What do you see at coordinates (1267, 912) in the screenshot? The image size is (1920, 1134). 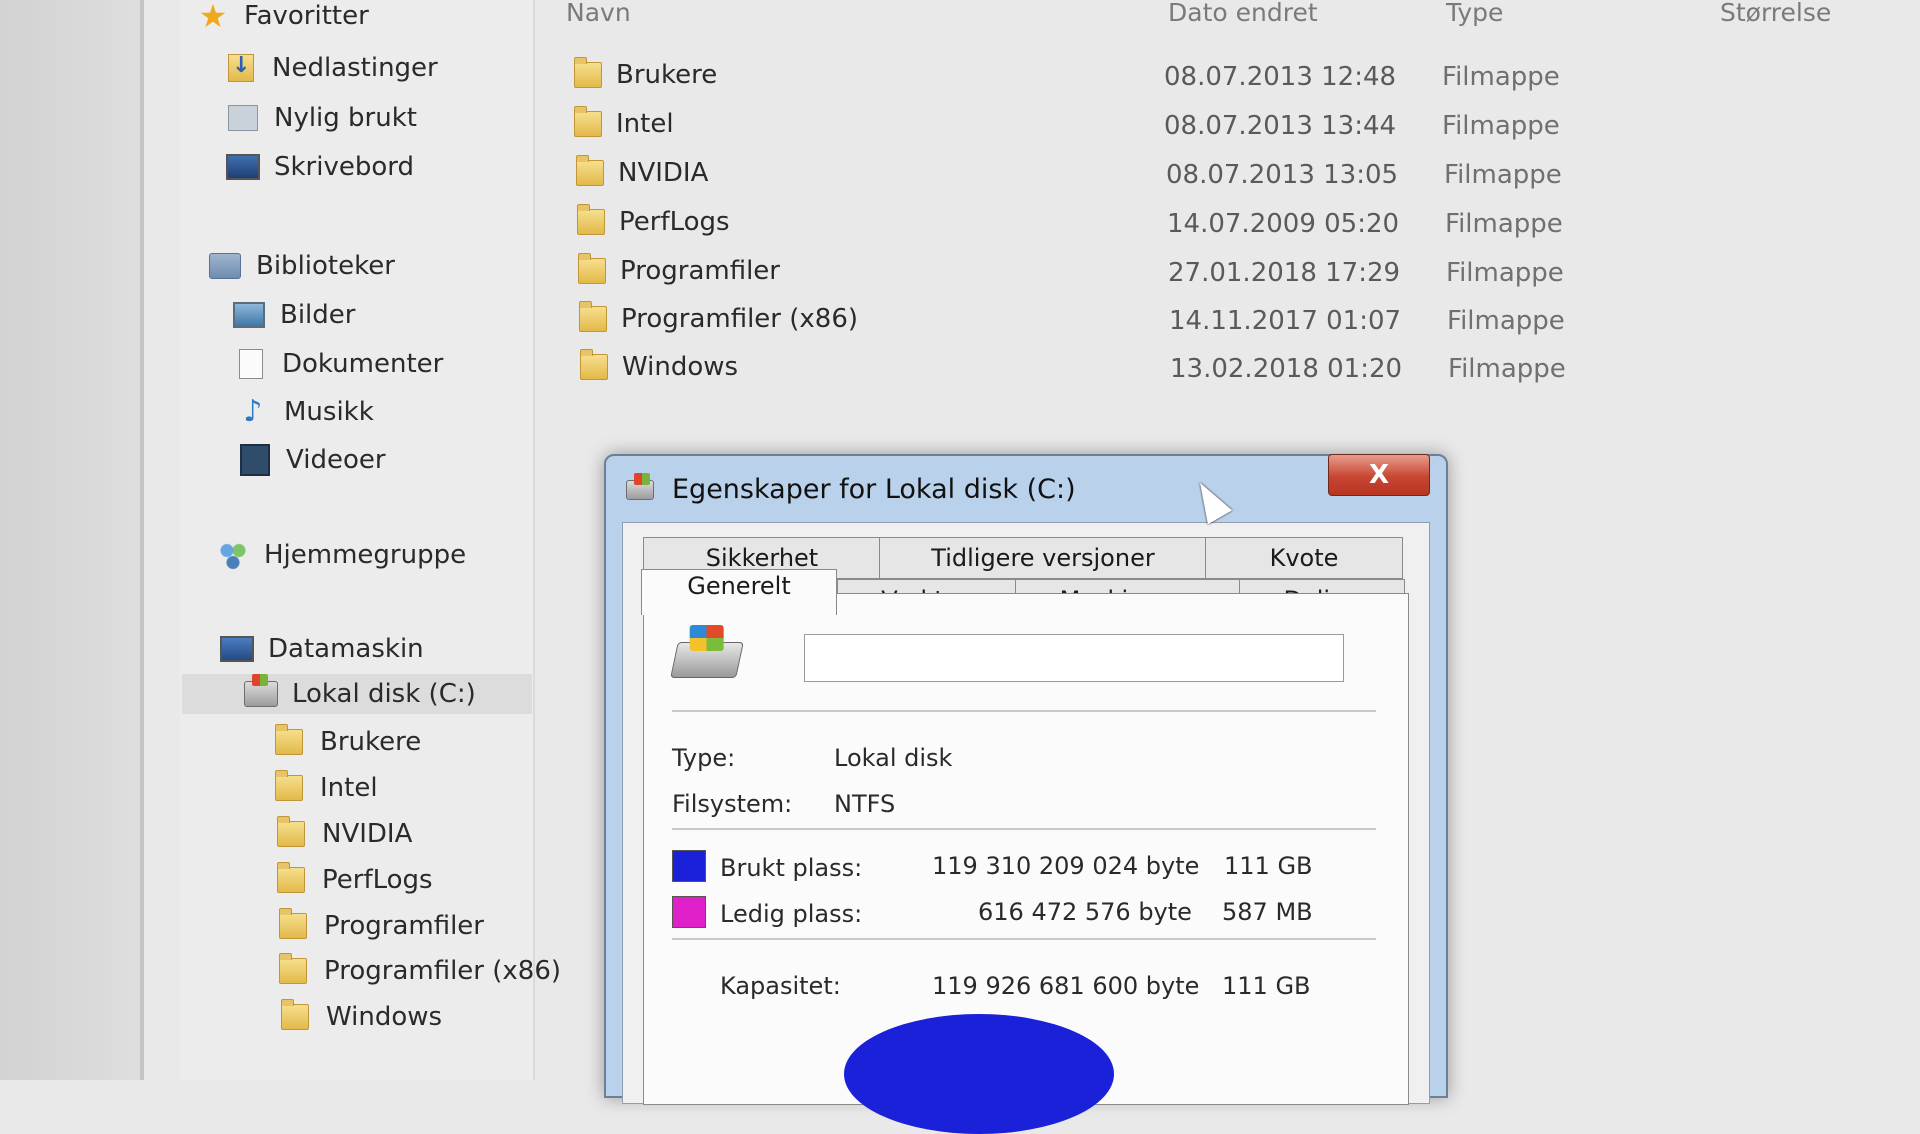 I see `free-space-size: 587 MB` at bounding box center [1267, 912].